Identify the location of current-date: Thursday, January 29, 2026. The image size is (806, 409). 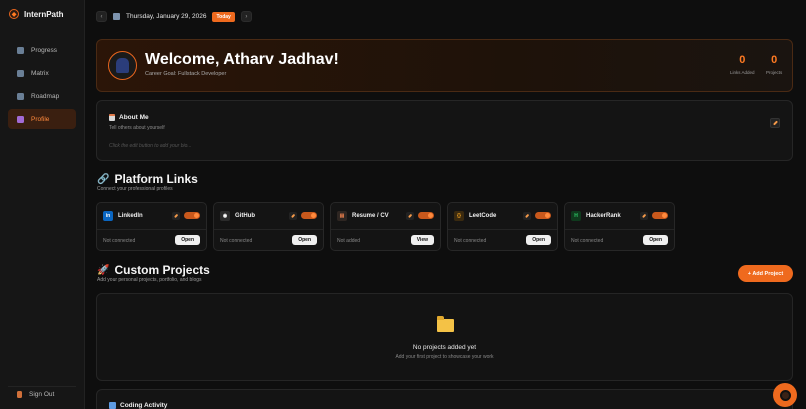
(166, 16).